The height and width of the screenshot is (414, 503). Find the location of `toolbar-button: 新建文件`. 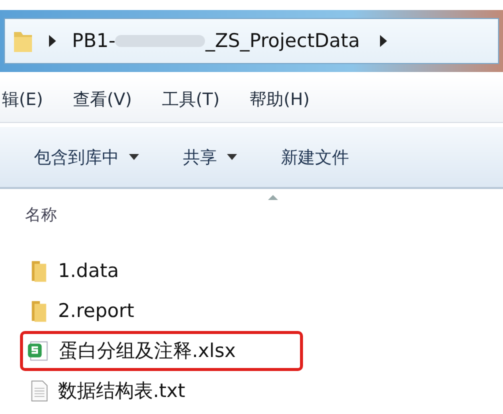

toolbar-button: 新建文件 is located at coordinates (315, 157).